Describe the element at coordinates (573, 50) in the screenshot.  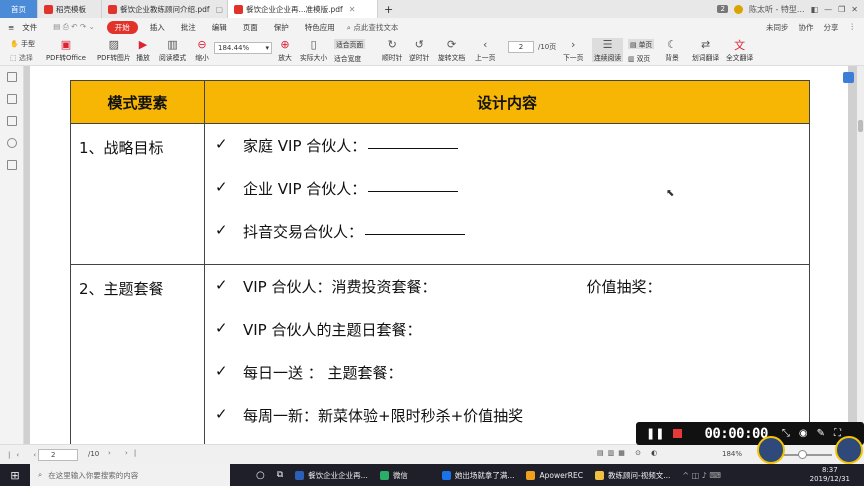
I see `next-page-button: › 下一页` at that location.